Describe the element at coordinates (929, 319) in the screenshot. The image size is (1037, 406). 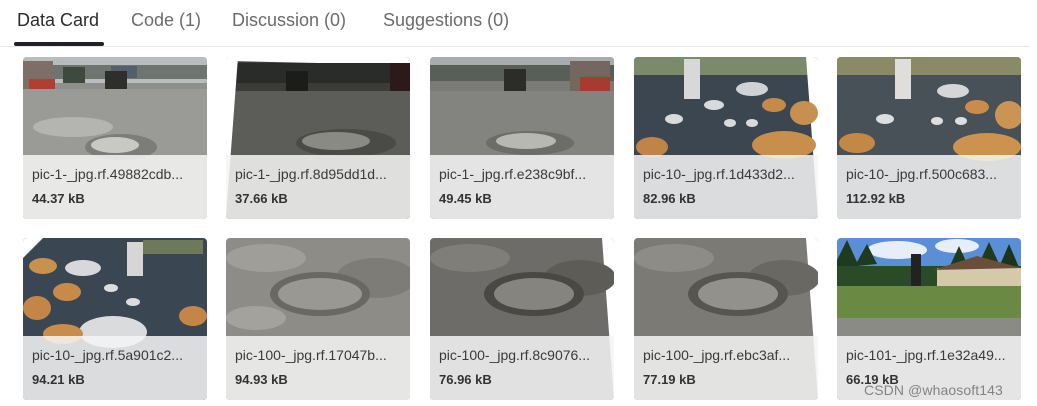
I see `file-card: pic-101-_jpg.rf.1e32a49... 66.19 kB` at that location.